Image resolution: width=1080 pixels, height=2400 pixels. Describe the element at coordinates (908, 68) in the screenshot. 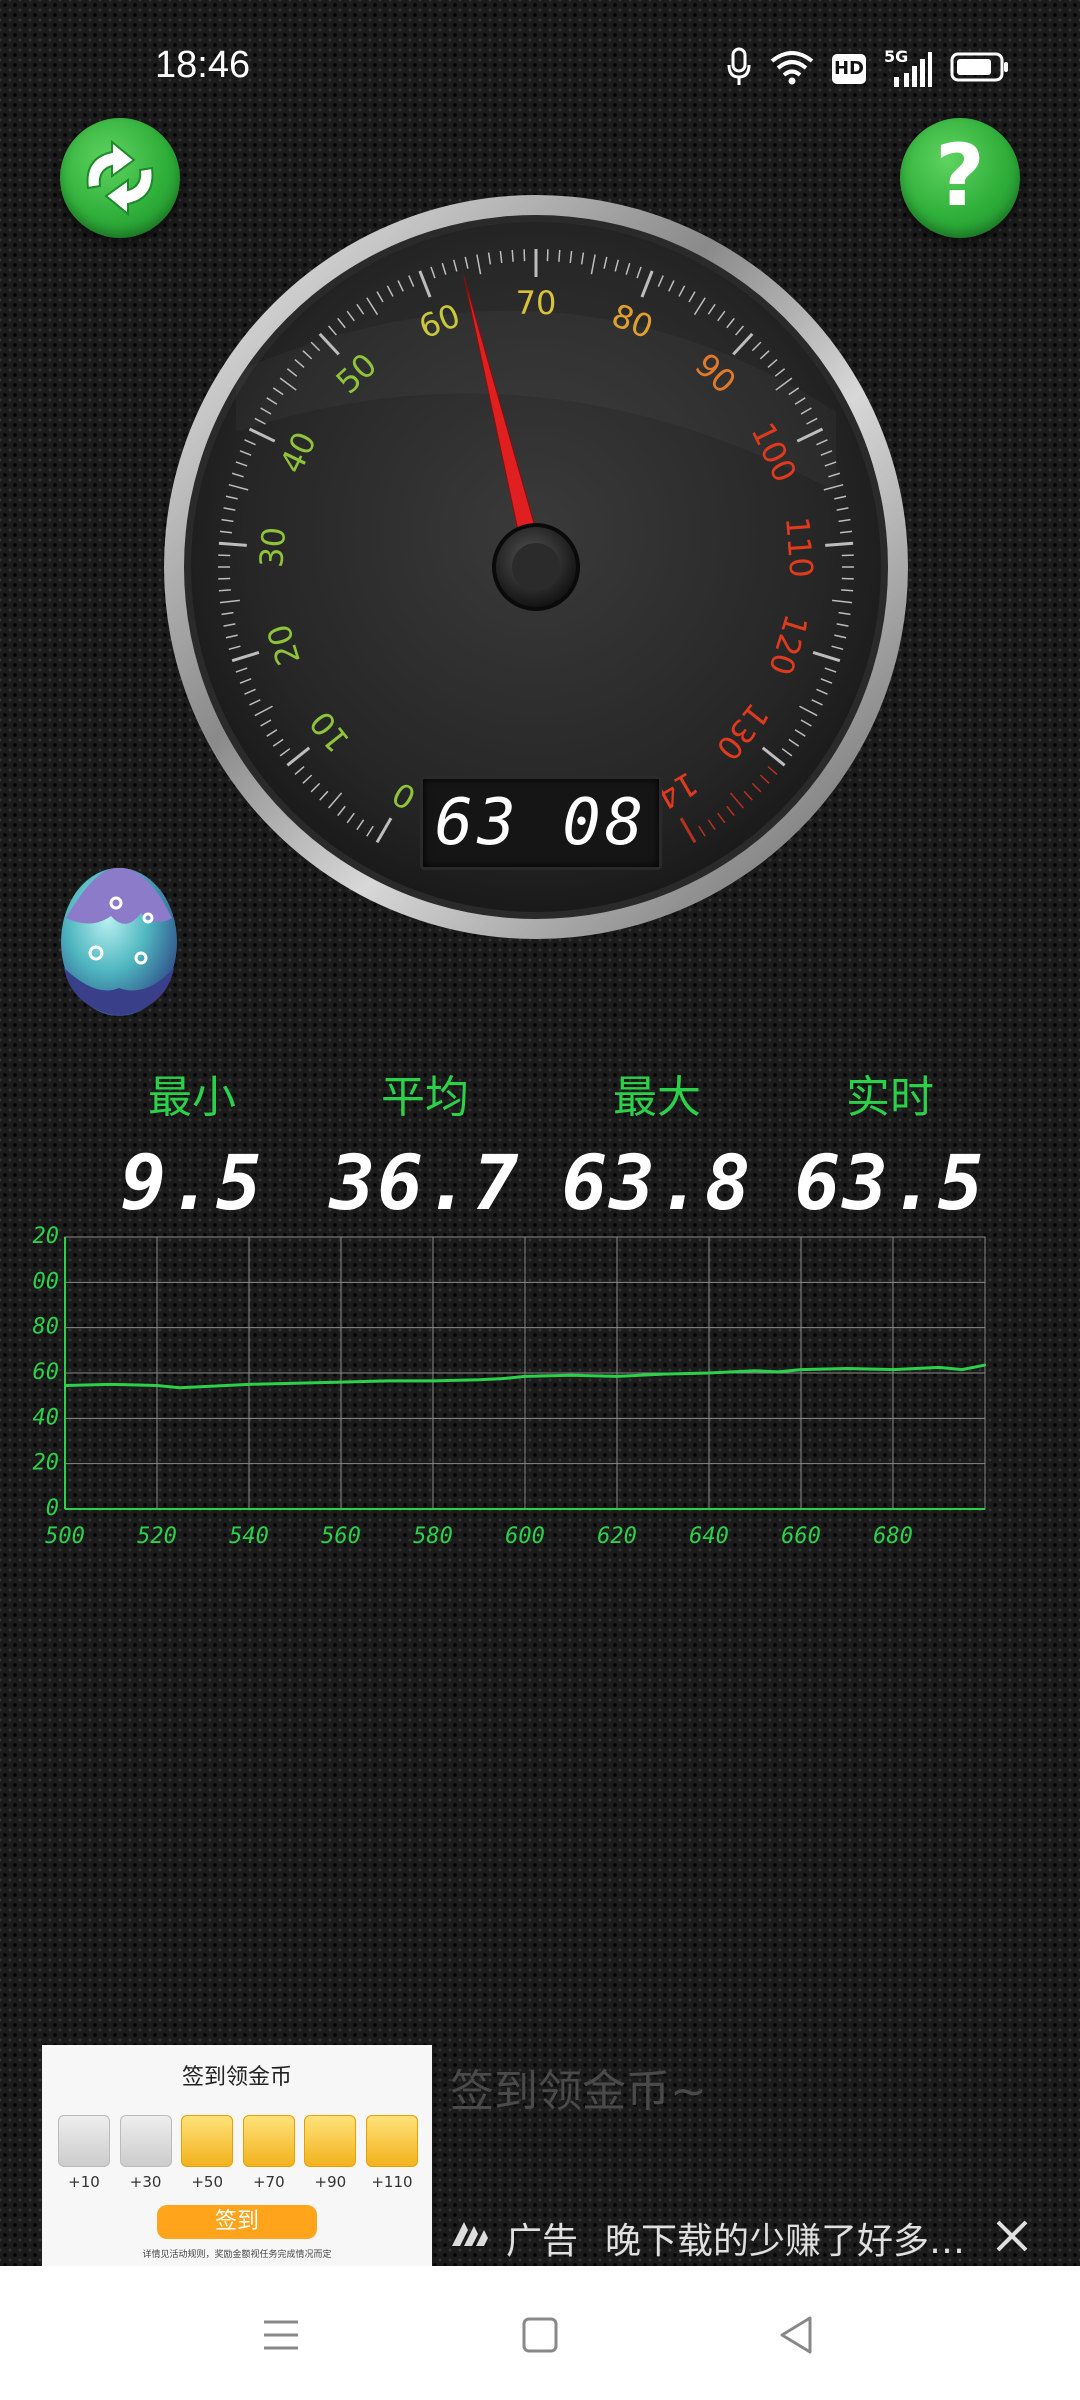

I see `5g-signal-icon: 5G` at that location.